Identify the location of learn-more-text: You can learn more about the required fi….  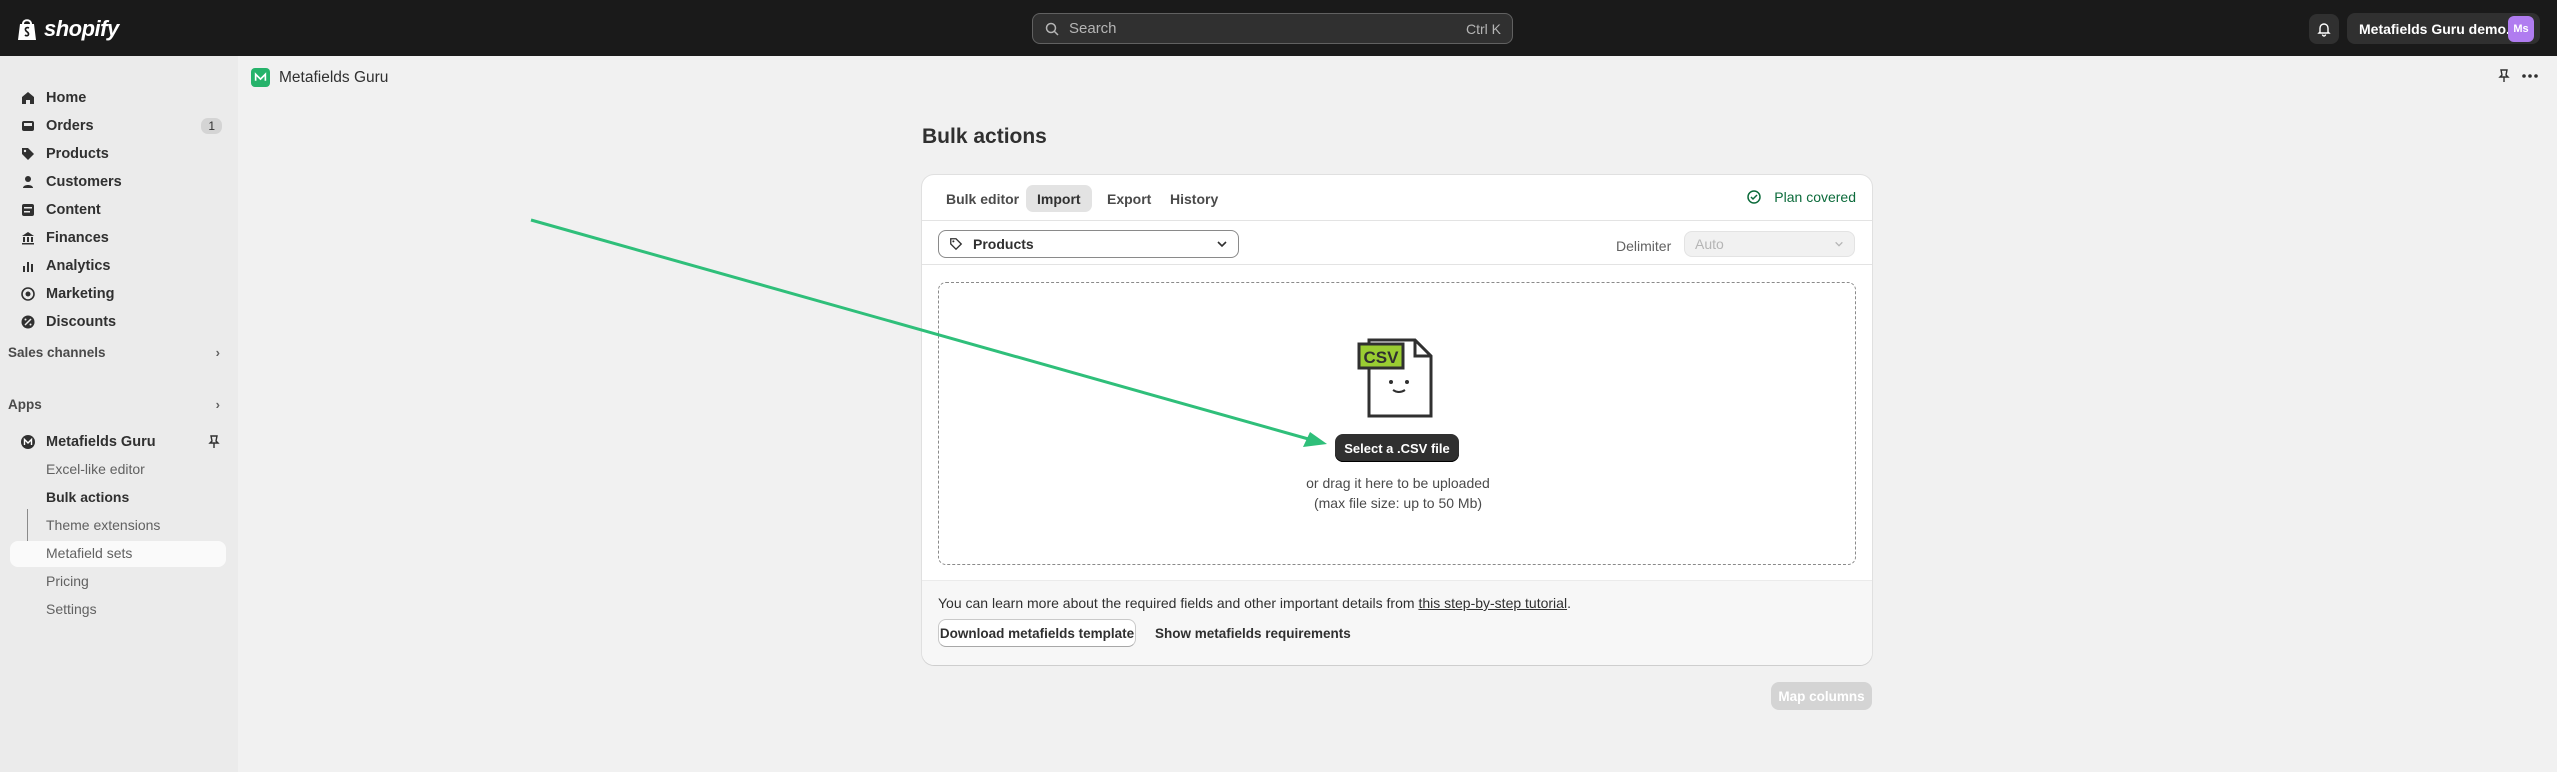
(1254, 603).